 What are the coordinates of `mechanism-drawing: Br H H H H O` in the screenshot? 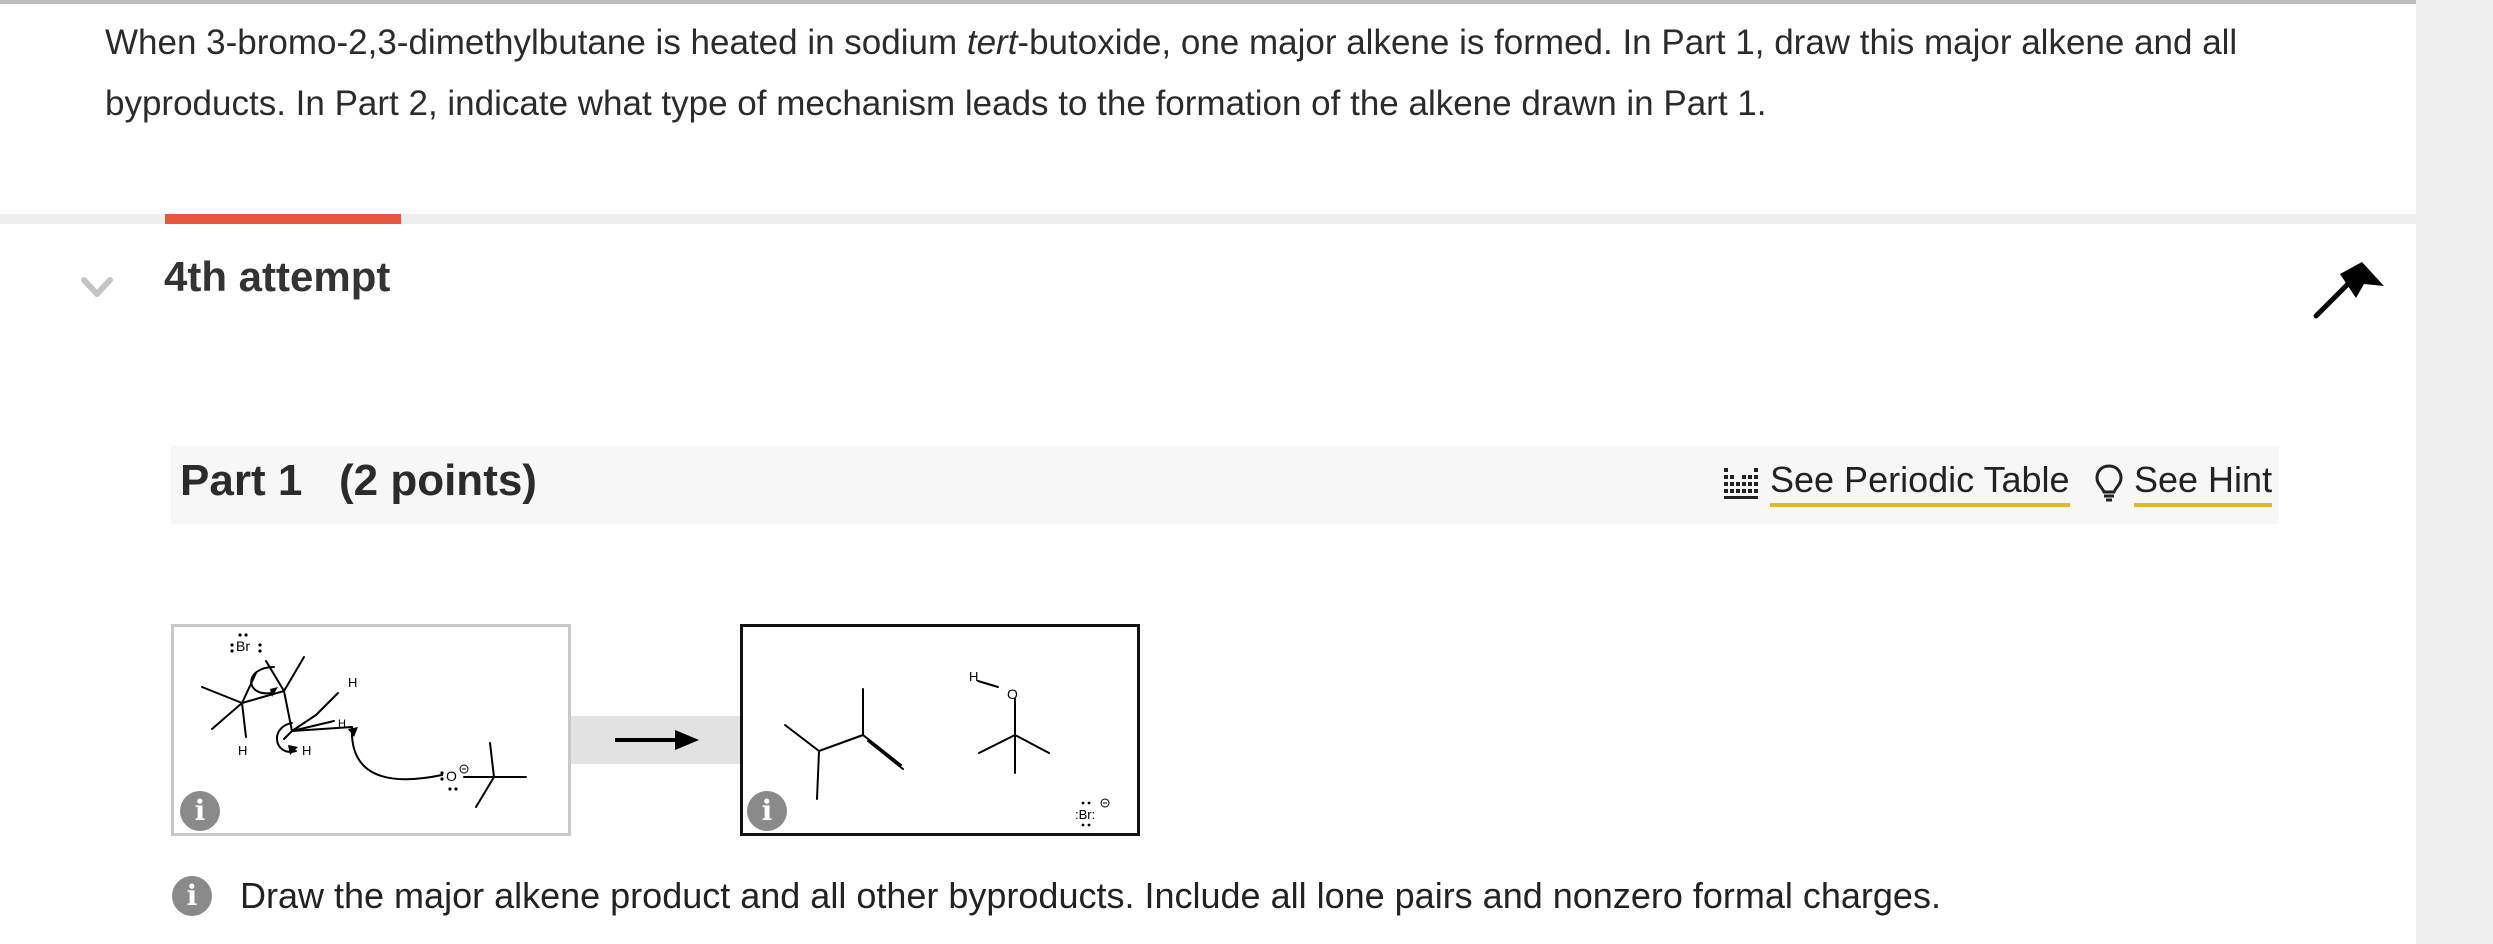 It's located at (364, 720).